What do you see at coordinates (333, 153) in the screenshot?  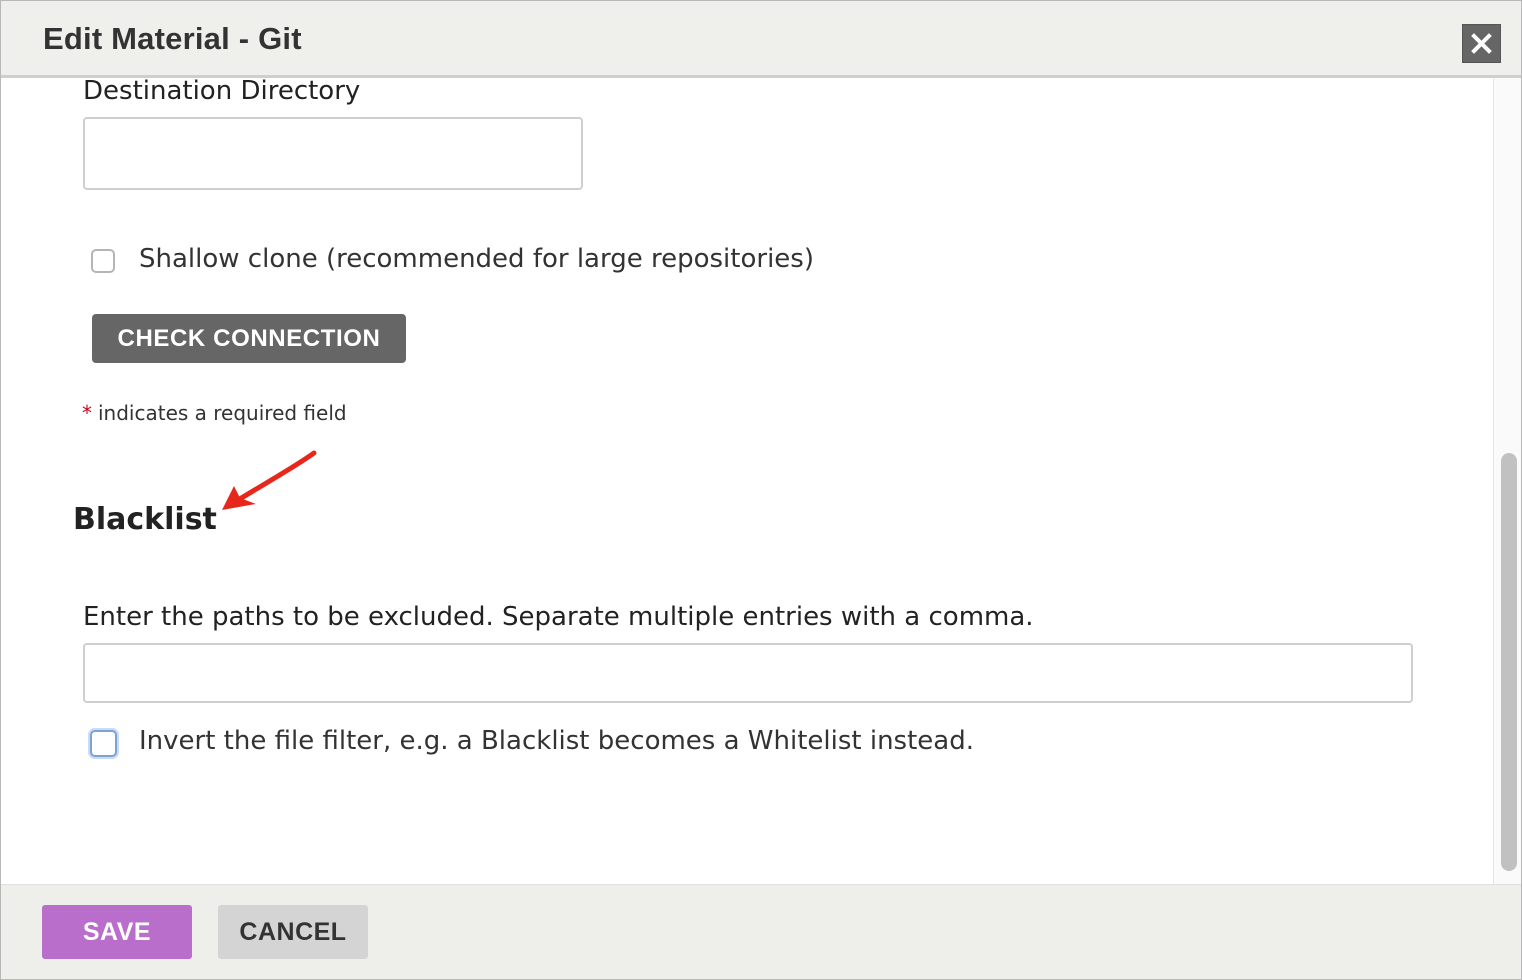 I see `destination-directory-input` at bounding box center [333, 153].